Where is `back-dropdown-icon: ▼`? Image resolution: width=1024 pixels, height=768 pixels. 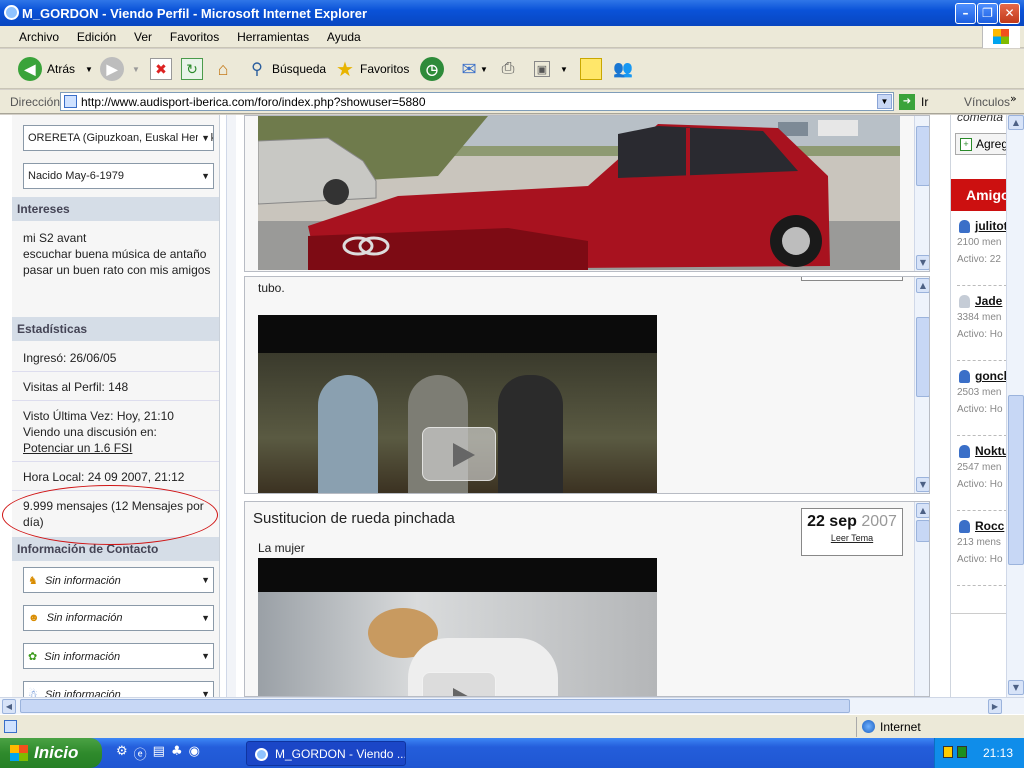 back-dropdown-icon: ▼ is located at coordinates (89, 69).